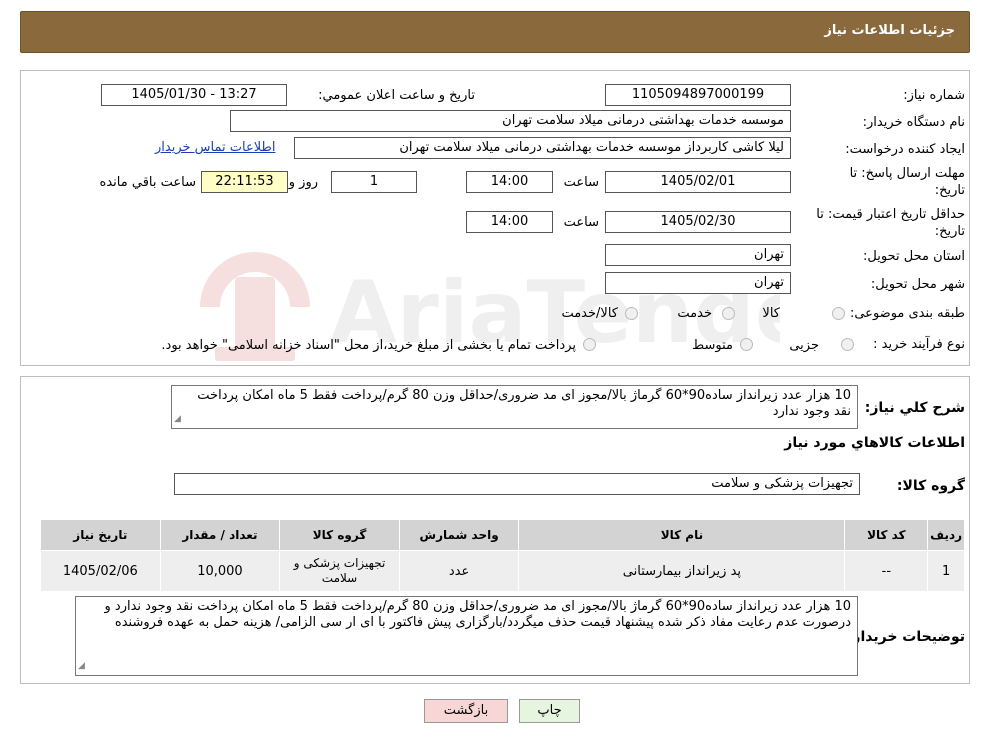 The width and height of the screenshot is (985, 744). What do you see at coordinates (244, 182) in the screenshot?
I see `remaining-time-field: 22:11:53` at bounding box center [244, 182].